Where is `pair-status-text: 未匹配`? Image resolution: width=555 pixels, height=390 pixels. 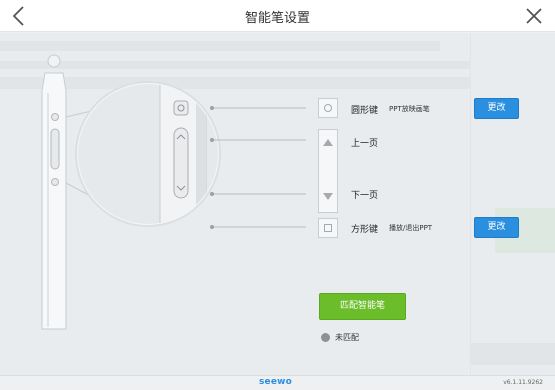 pair-status-text: 未匹配 is located at coordinates (347, 337).